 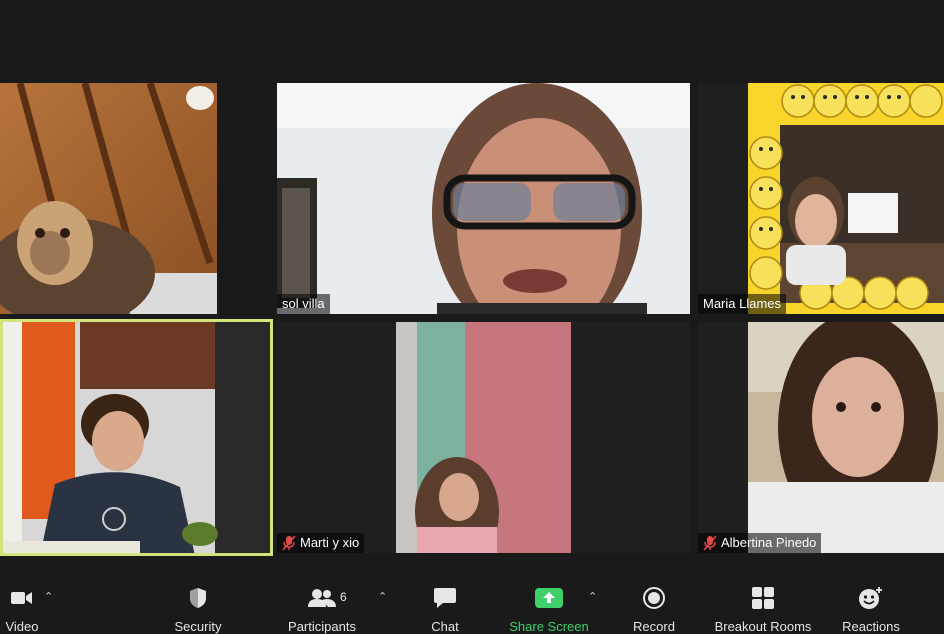 I want to click on record-button: Record, so click(x=654, y=609).